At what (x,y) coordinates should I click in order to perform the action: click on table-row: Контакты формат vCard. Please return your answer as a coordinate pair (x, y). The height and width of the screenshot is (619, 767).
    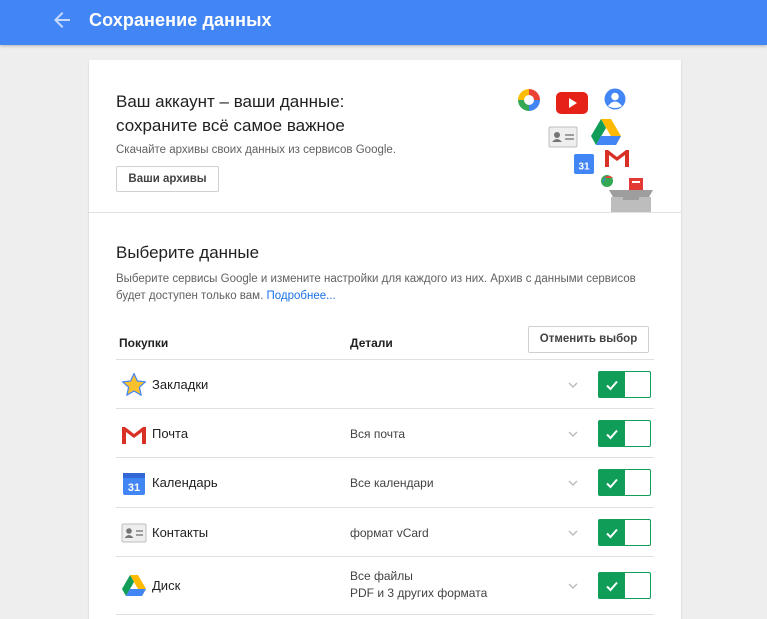
    Looking at the image, I should click on (385, 532).